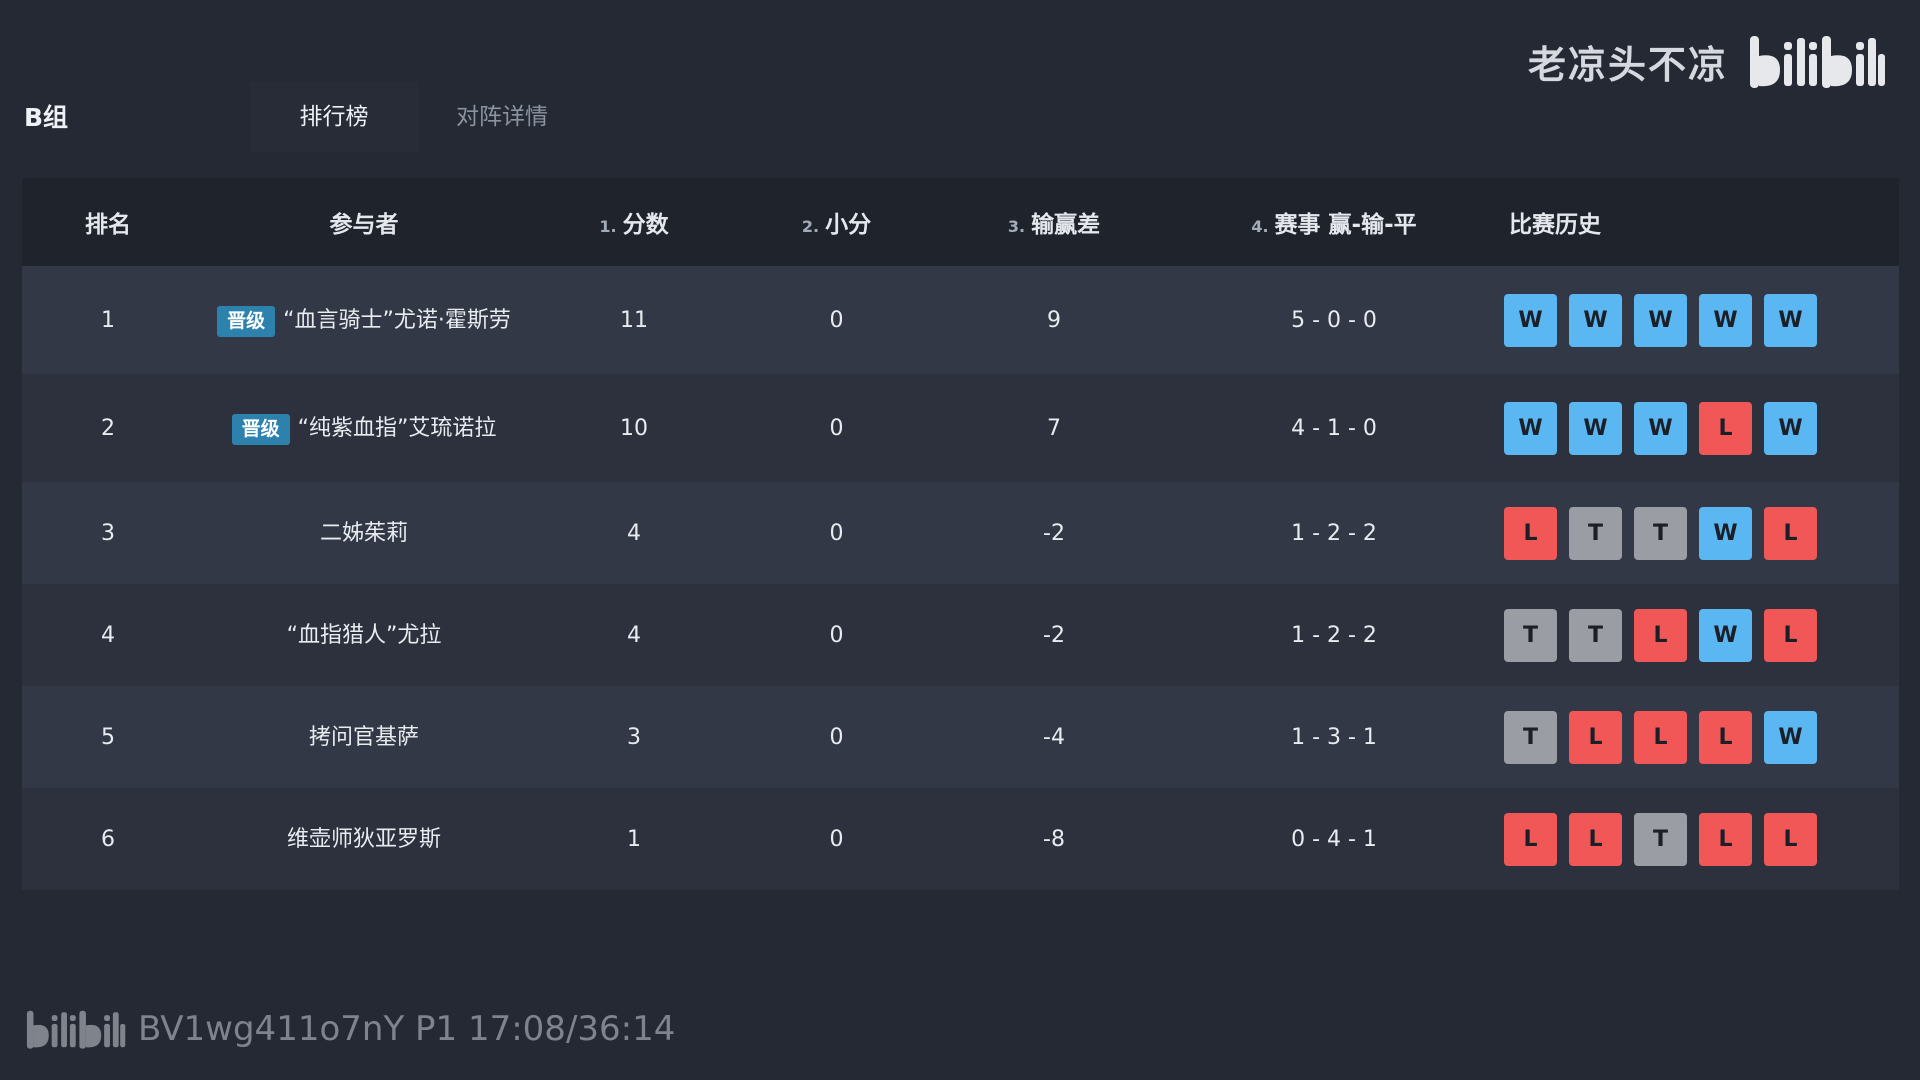 The height and width of the screenshot is (1080, 1920). Describe the element at coordinates (634, 839) in the screenshot. I see `score-cell: 1` at that location.